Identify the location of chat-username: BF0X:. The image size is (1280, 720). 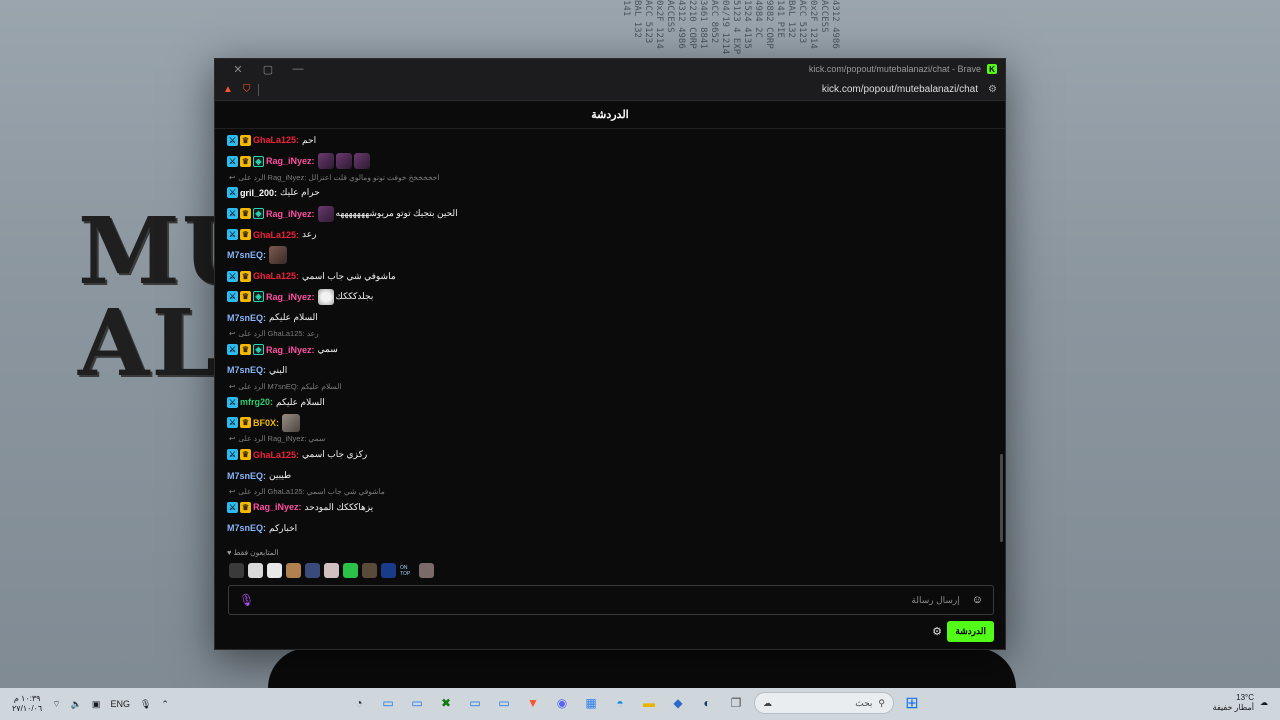
(266, 423).